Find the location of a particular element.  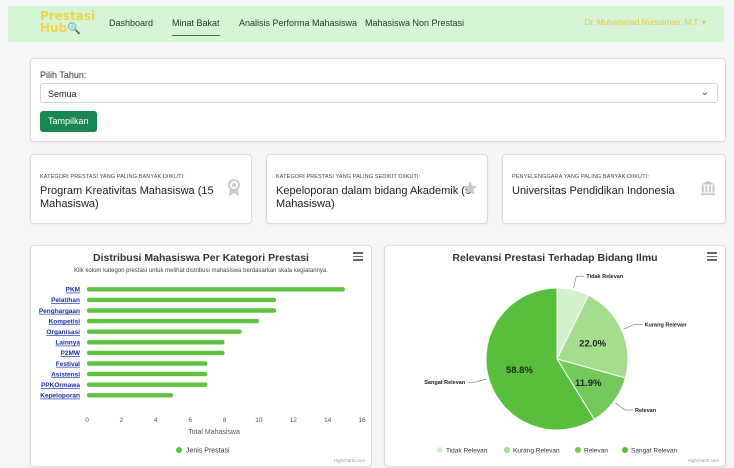

x-tick-label: 10 is located at coordinates (259, 420).